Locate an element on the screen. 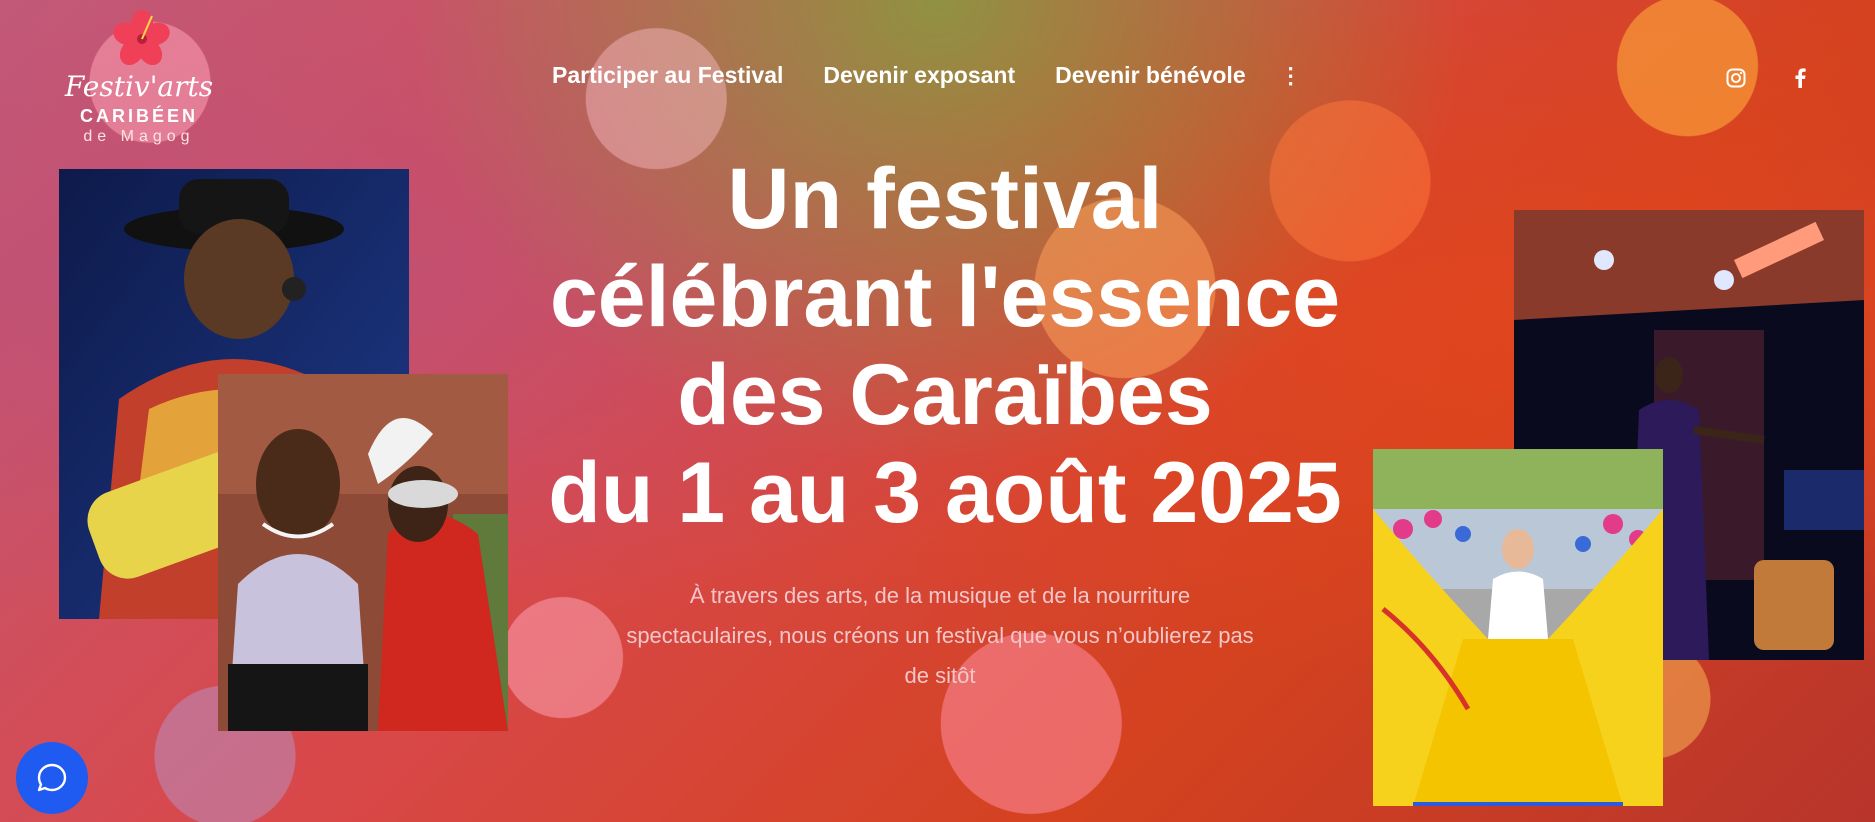 The width and height of the screenshot is (1875, 822). woman-masked-man-image is located at coordinates (363, 552).